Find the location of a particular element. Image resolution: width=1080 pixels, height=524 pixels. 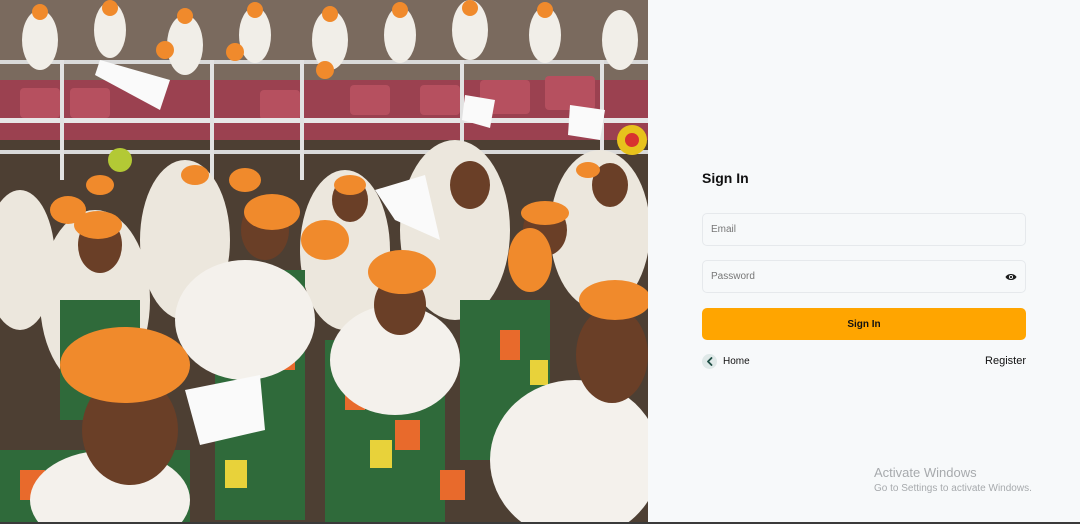

eye-icon is located at coordinates (1011, 277).